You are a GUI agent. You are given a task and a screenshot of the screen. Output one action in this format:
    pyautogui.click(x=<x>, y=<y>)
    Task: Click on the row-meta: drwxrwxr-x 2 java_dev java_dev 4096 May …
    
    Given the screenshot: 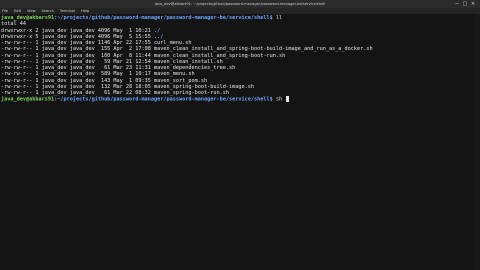 What is the action you would take?
    pyautogui.click(x=78, y=30)
    